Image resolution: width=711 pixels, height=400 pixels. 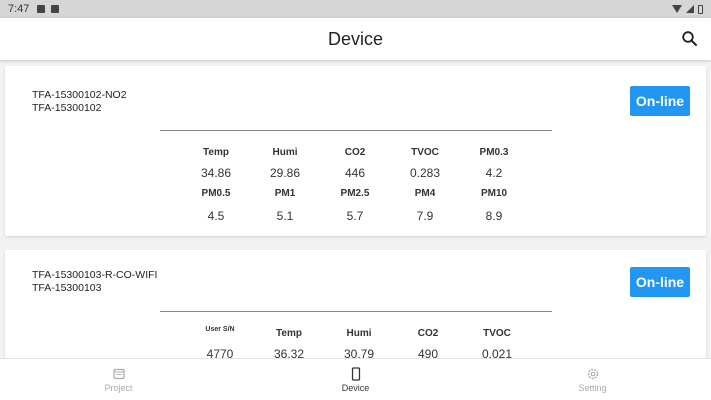 What do you see at coordinates (700, 9) in the screenshot?
I see `battery-icon` at bounding box center [700, 9].